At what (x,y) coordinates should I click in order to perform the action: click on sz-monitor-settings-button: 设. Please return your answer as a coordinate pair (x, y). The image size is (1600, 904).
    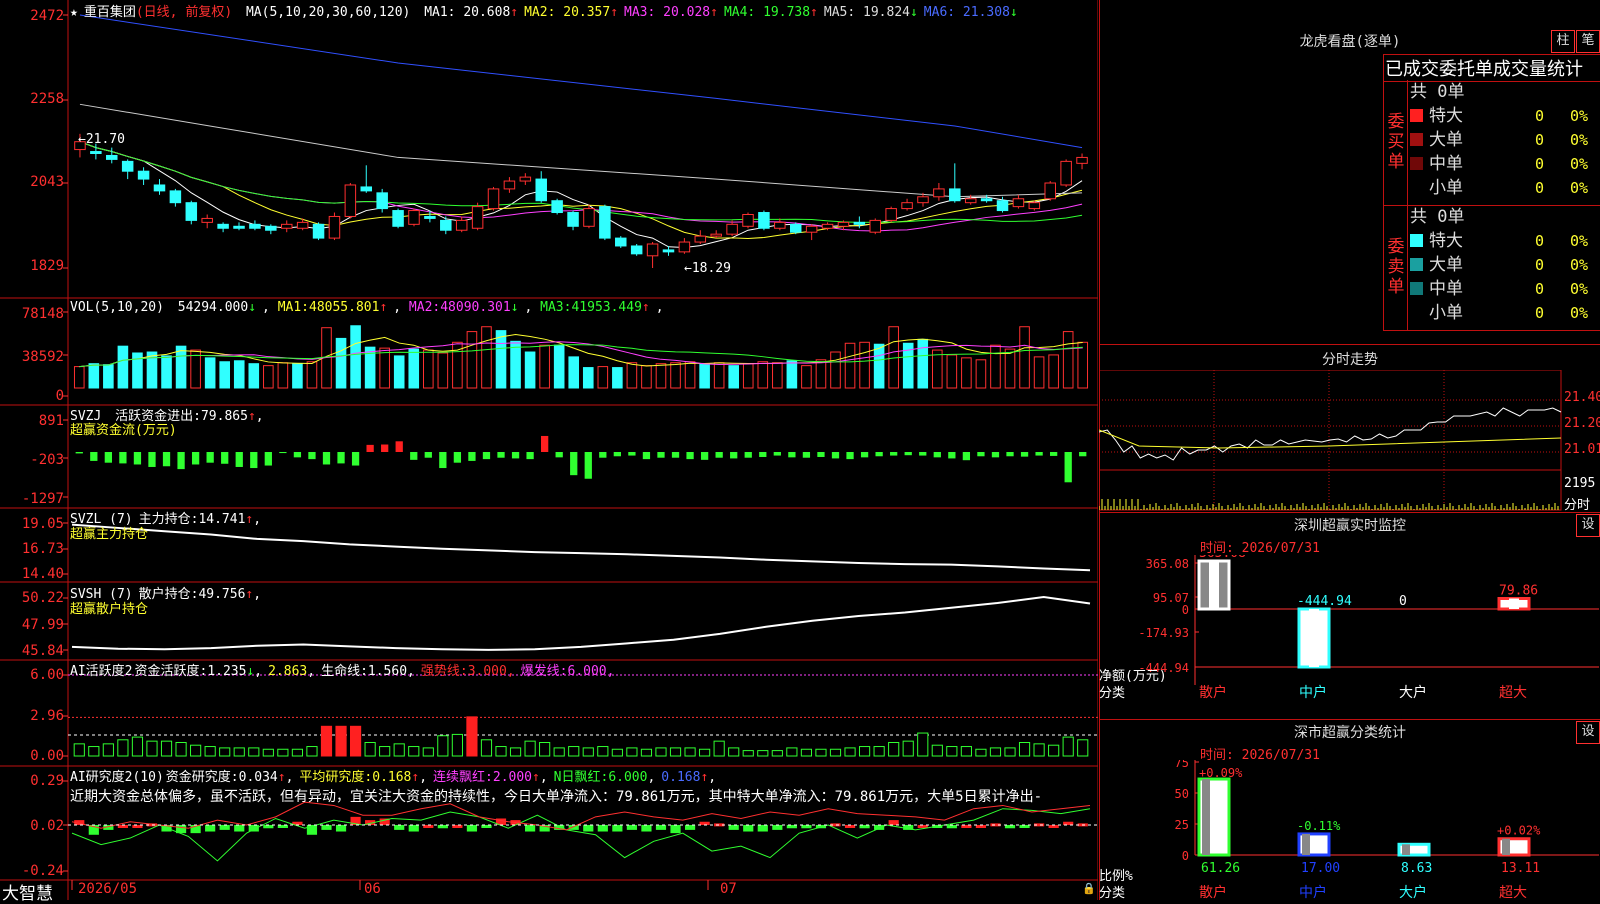
    Looking at the image, I should click on (1588, 525).